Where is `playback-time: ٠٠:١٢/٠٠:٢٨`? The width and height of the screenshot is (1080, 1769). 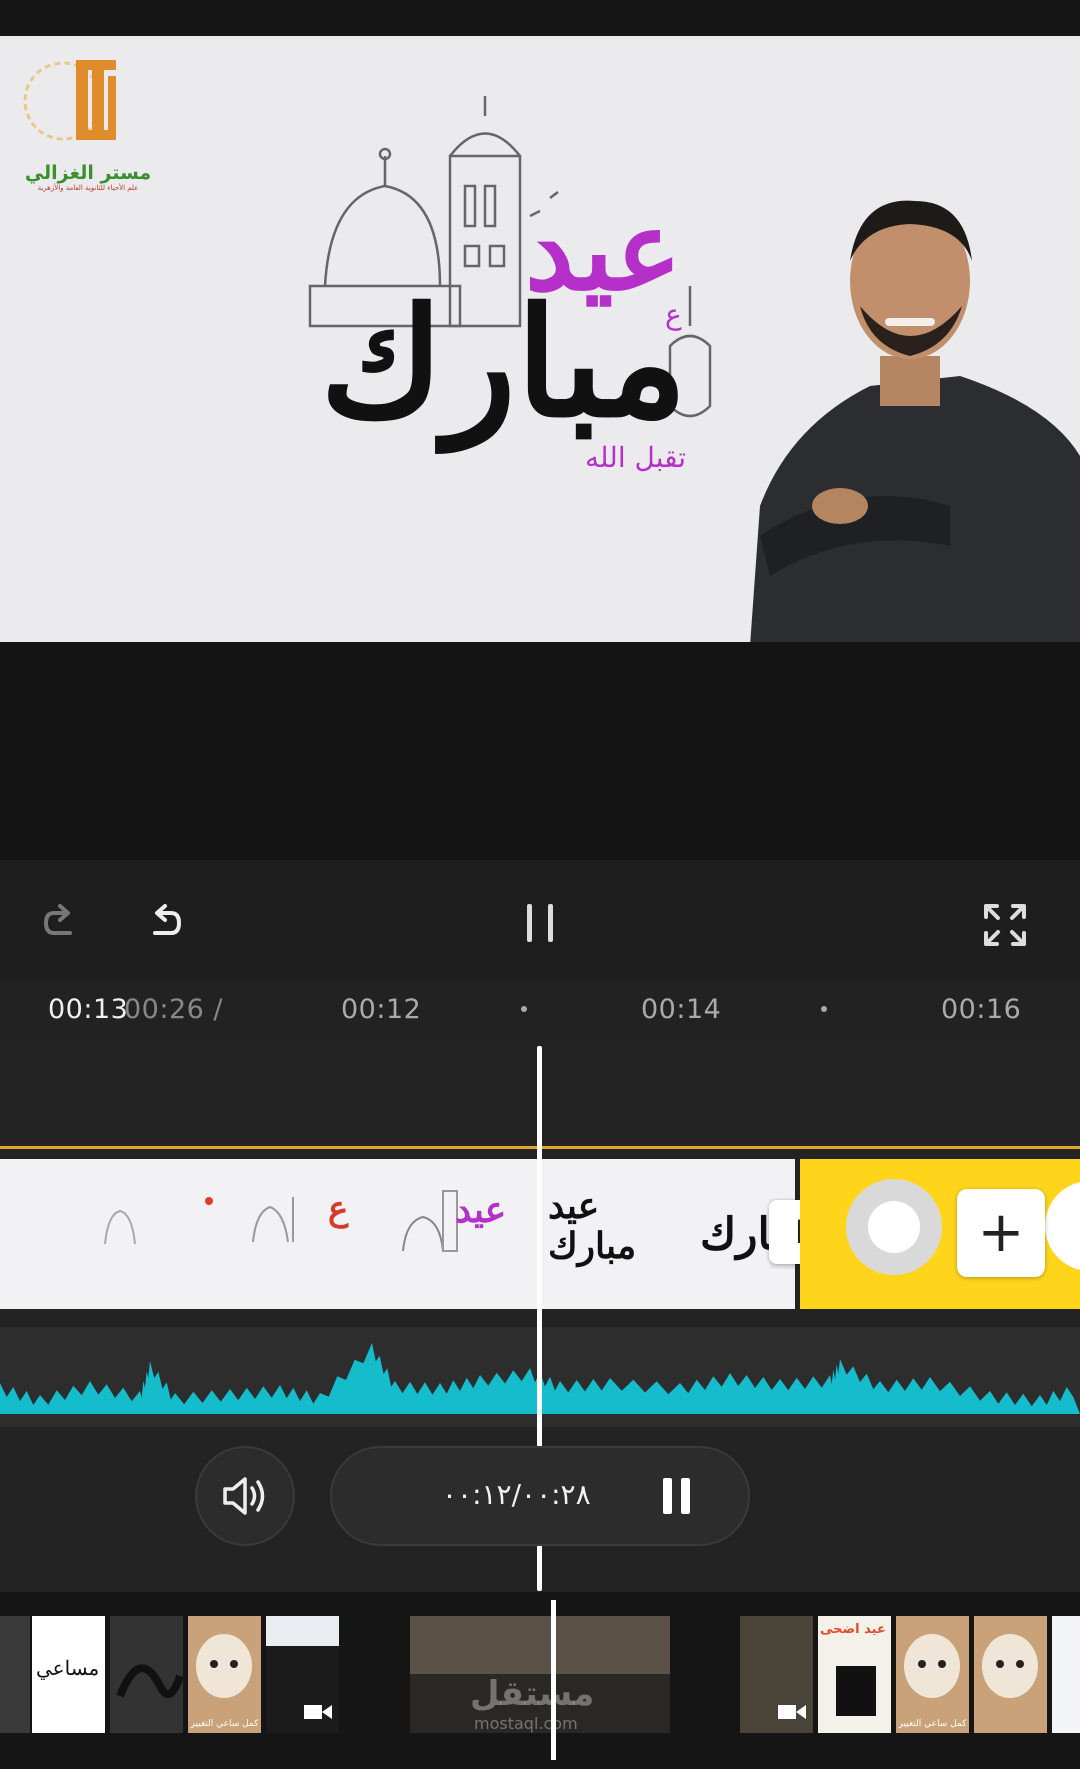
playback-time: ٠٠:١٢/٠٠:٢٨ is located at coordinates (516, 1494).